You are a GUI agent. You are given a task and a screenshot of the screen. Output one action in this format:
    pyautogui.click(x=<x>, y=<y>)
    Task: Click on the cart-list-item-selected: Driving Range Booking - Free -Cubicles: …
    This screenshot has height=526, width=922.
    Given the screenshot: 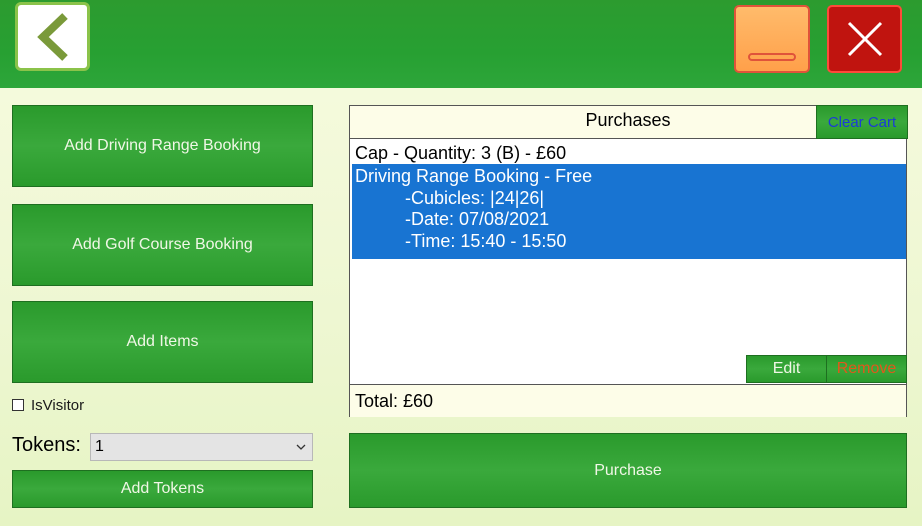 What is the action you would take?
    pyautogui.click(x=629, y=211)
    